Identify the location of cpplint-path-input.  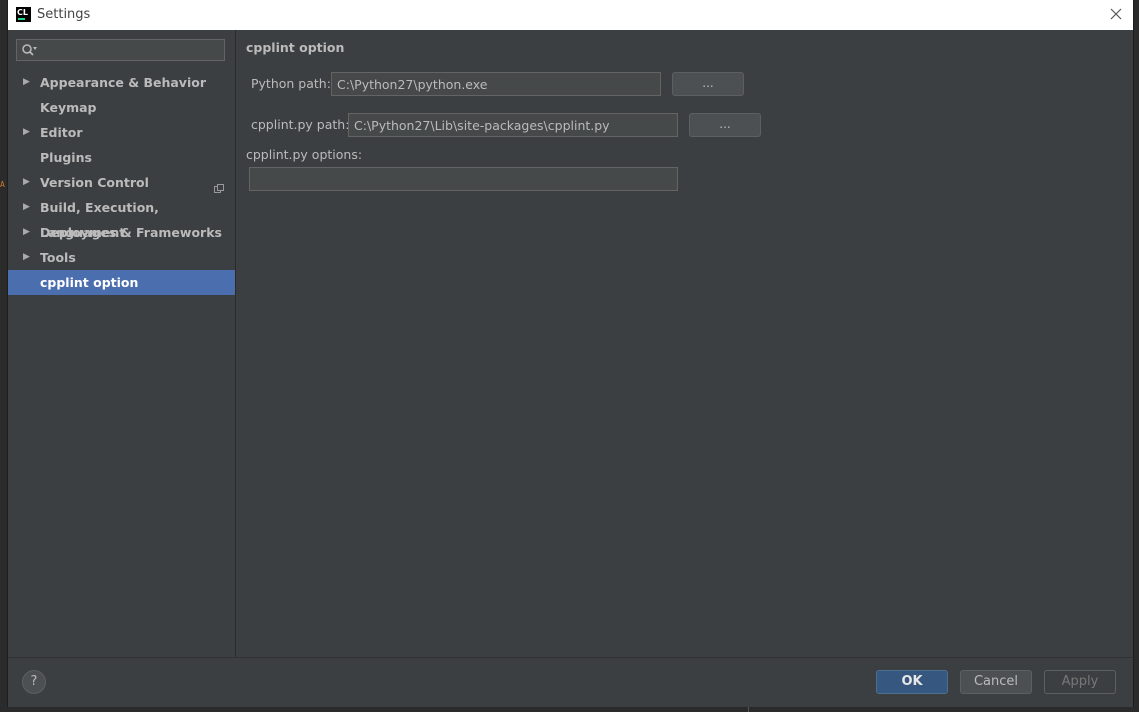
(513, 125).